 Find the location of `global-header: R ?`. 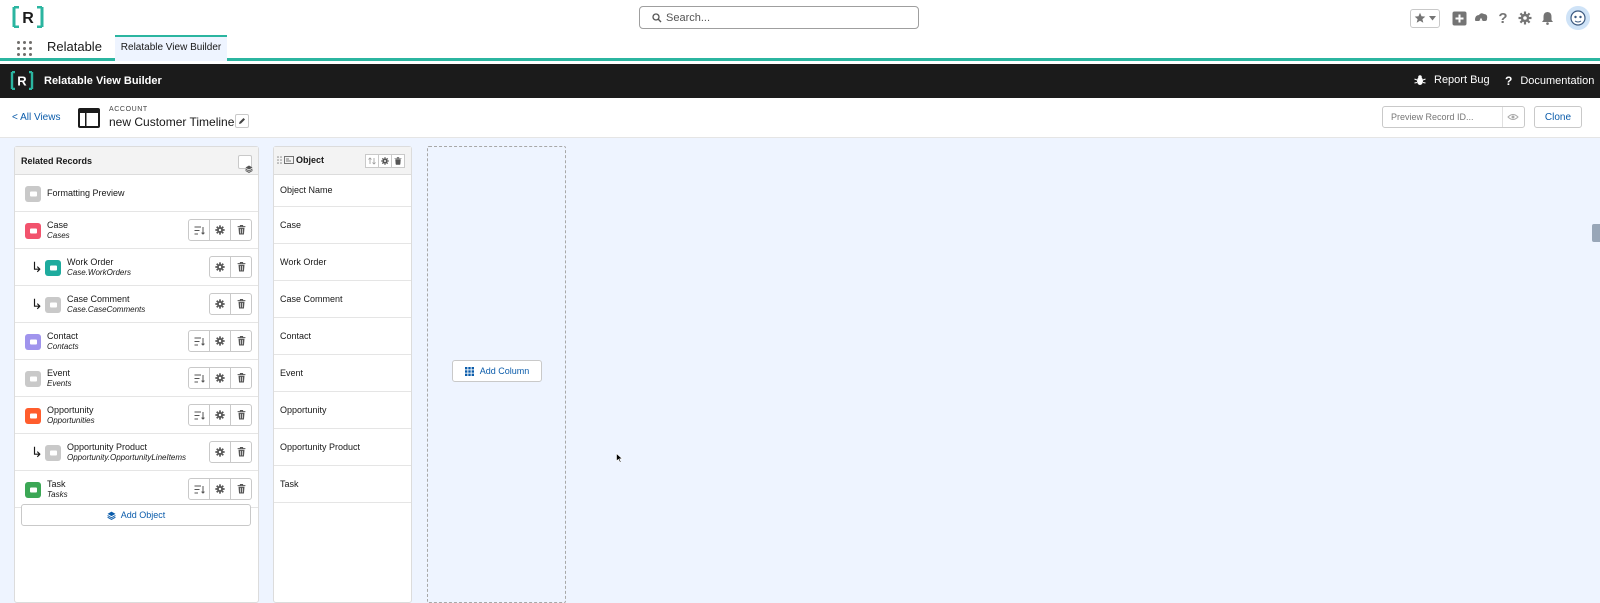

global-header: R ? is located at coordinates (800, 17).